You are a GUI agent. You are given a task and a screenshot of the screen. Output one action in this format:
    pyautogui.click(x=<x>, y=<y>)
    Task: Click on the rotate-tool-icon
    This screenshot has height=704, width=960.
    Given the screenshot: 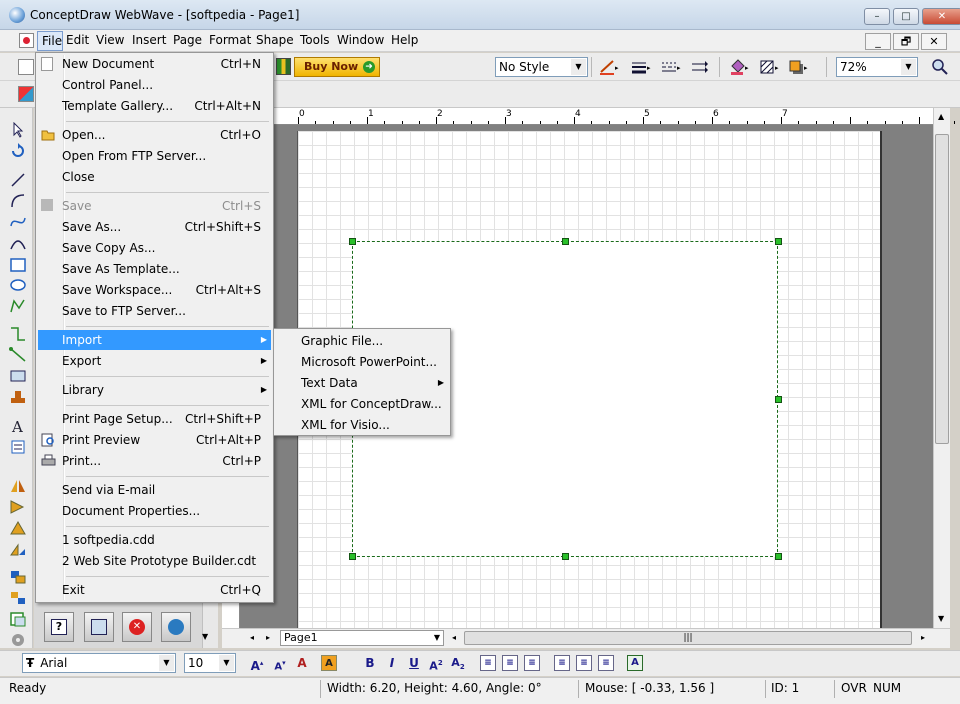 What is the action you would take?
    pyautogui.click(x=18, y=151)
    